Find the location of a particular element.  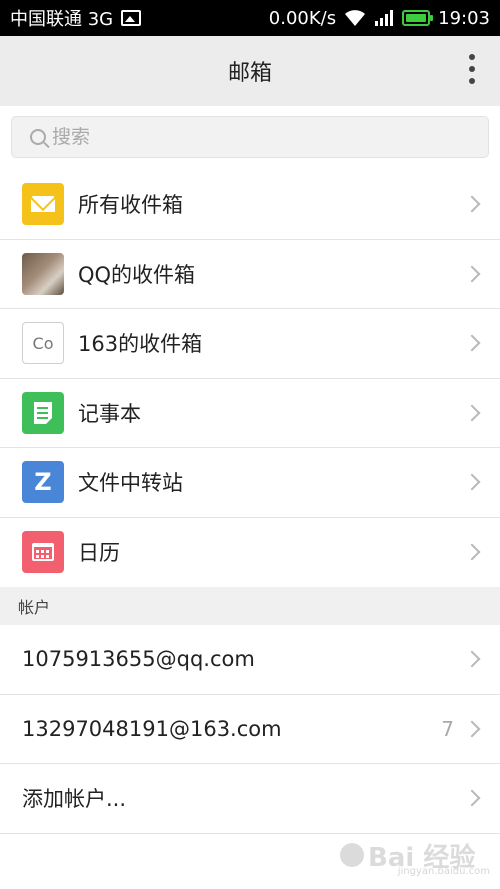

account-item-163: 13297048191@163.com 7 is located at coordinates (250, 729).